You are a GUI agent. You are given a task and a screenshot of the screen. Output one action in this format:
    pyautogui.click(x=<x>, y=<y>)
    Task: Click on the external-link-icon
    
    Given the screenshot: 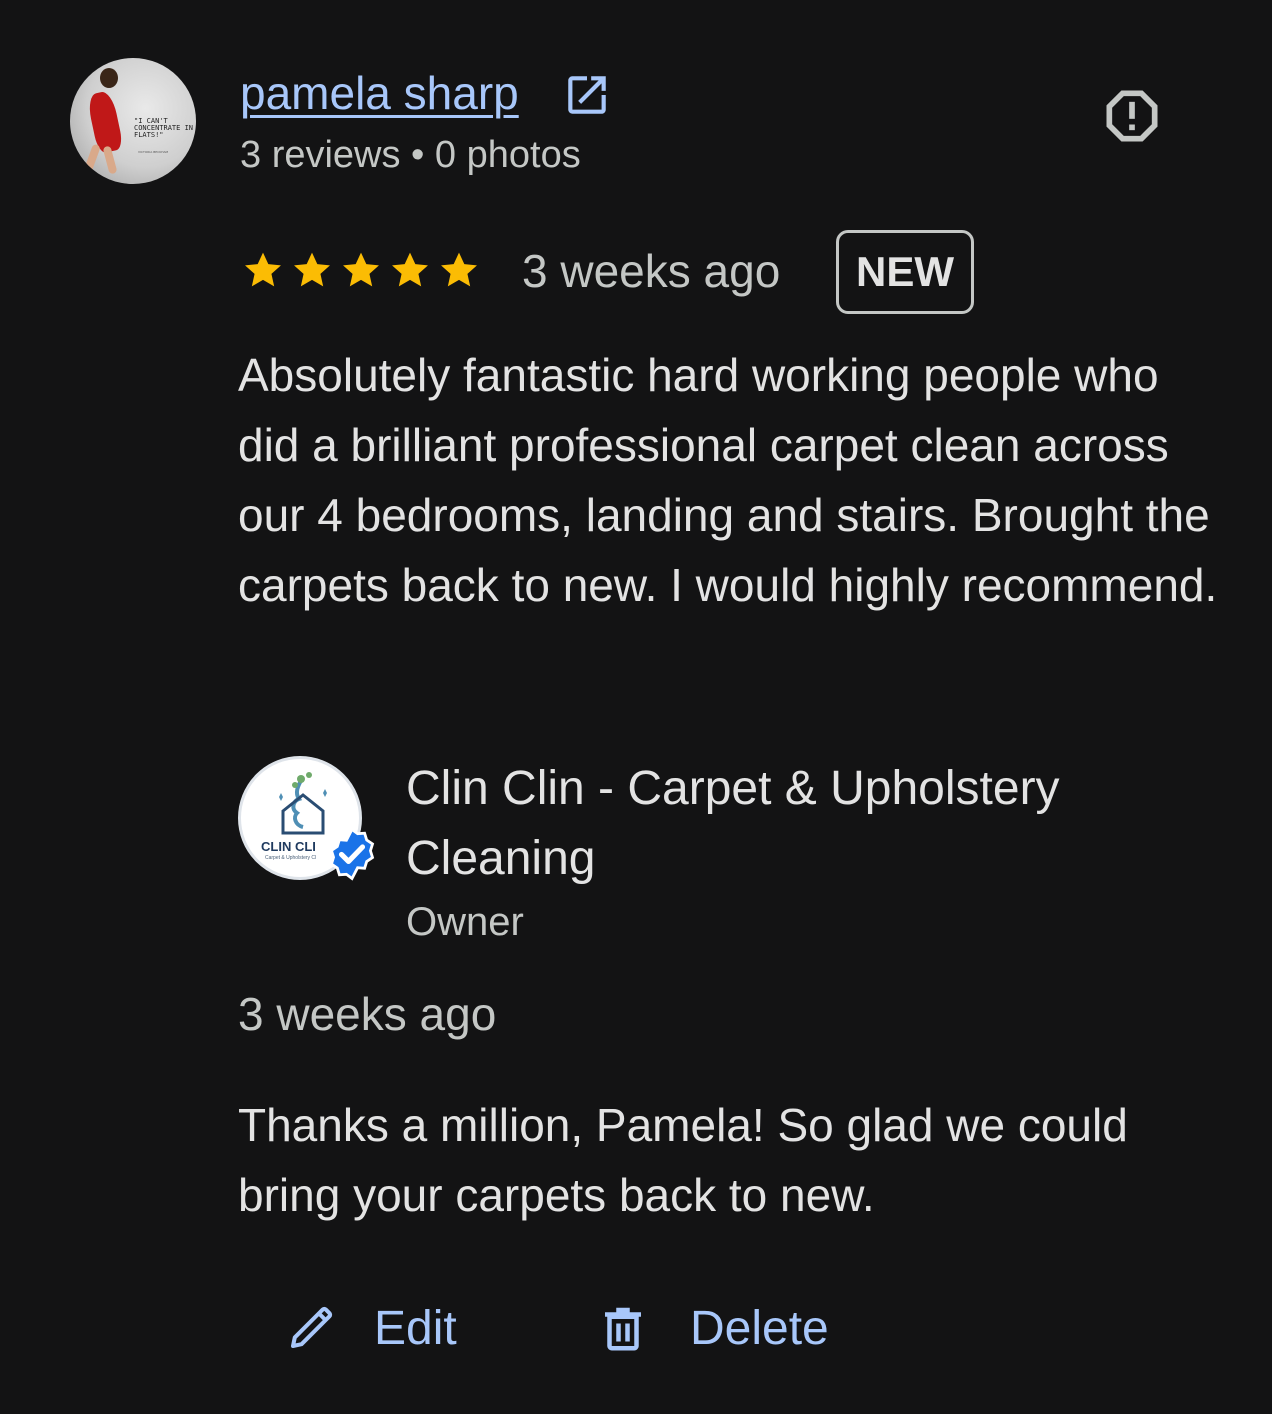 What is the action you would take?
    pyautogui.click(x=587, y=95)
    